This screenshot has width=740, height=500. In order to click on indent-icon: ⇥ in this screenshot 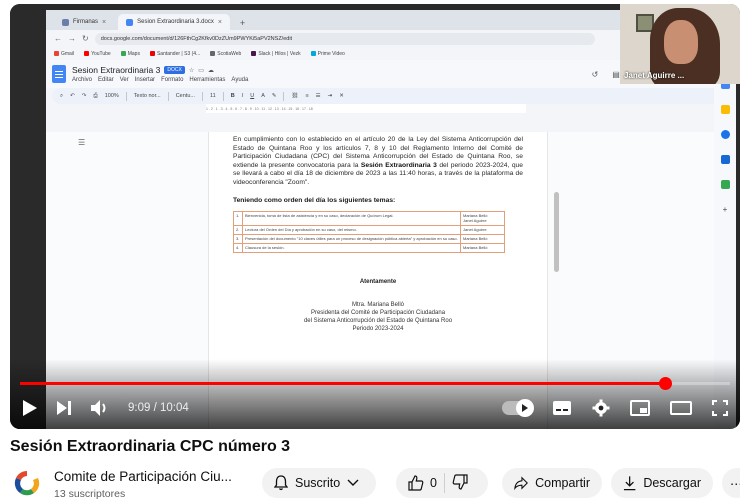, I will do `click(330, 96)`.